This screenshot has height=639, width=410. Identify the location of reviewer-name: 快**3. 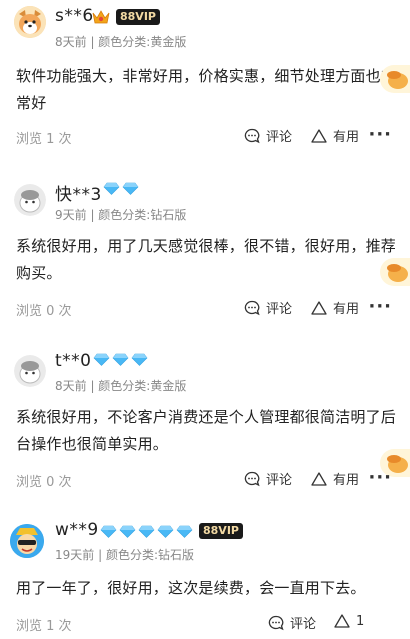
(78, 192).